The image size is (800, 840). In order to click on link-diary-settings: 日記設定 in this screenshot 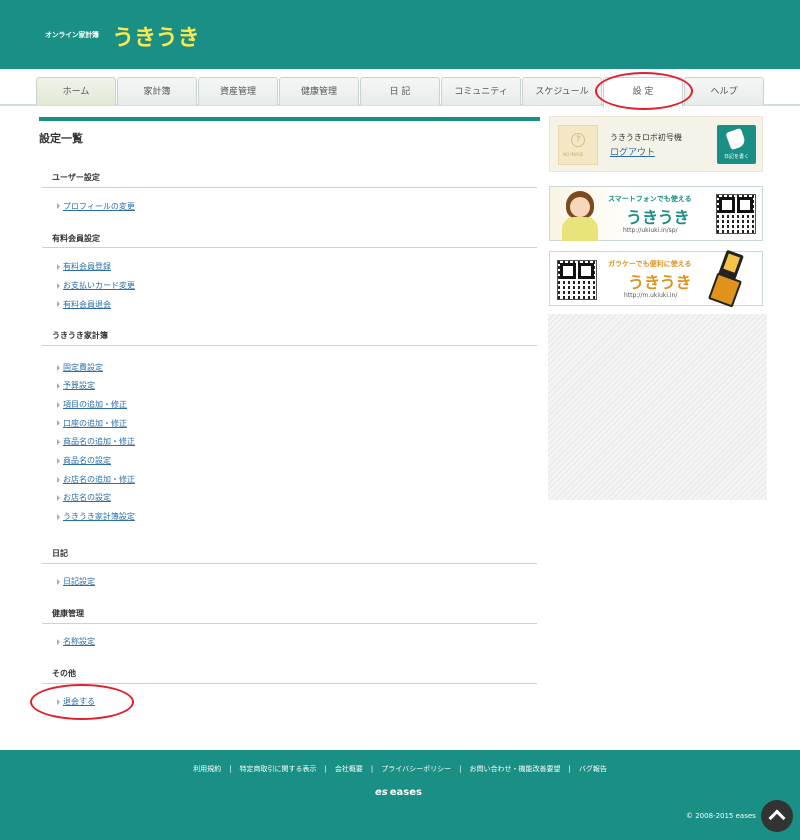, I will do `click(79, 581)`.